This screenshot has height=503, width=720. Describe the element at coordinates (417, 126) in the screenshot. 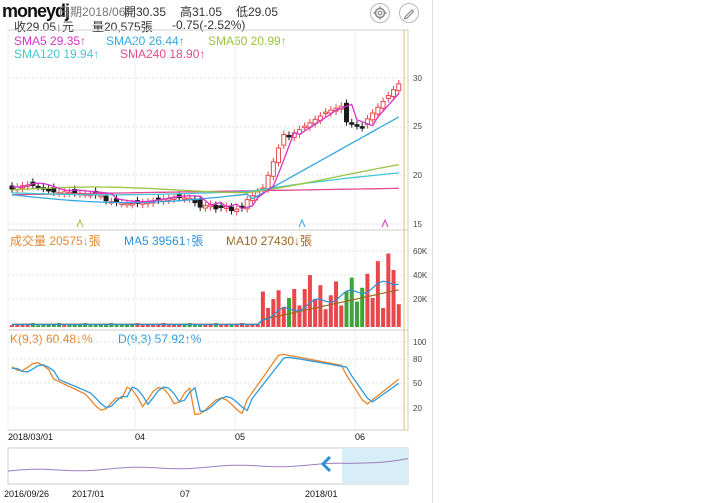

I see `price-tick-1: 25` at that location.